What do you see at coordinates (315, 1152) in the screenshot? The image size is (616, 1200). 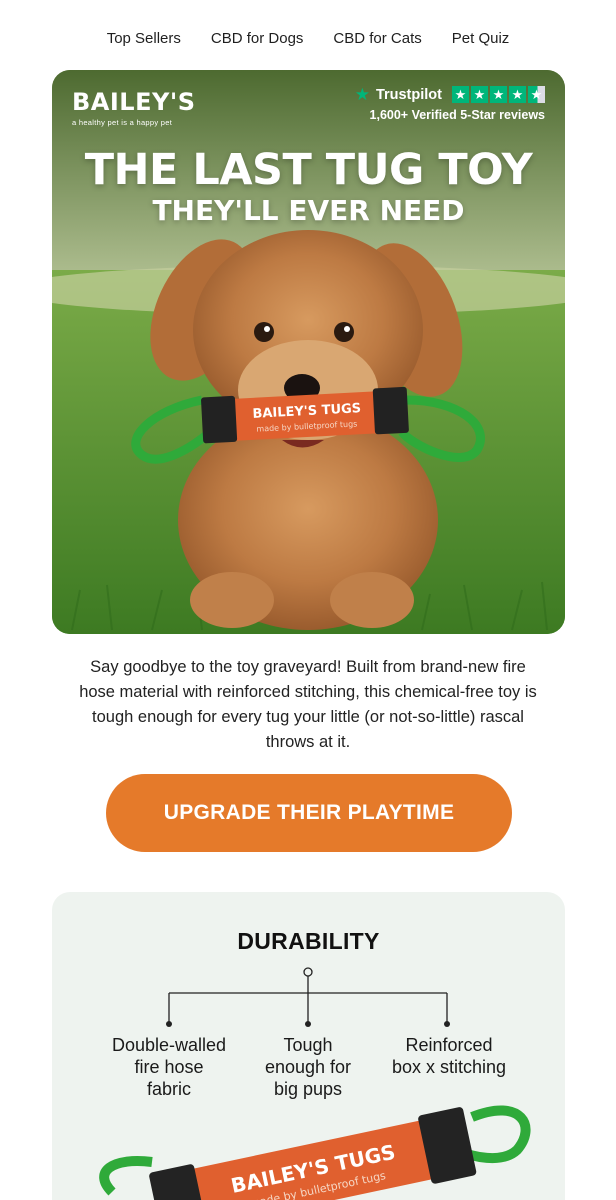 I see `tug-toy-image: BAILEY'S TUGS made by bulletproof tugs` at bounding box center [315, 1152].